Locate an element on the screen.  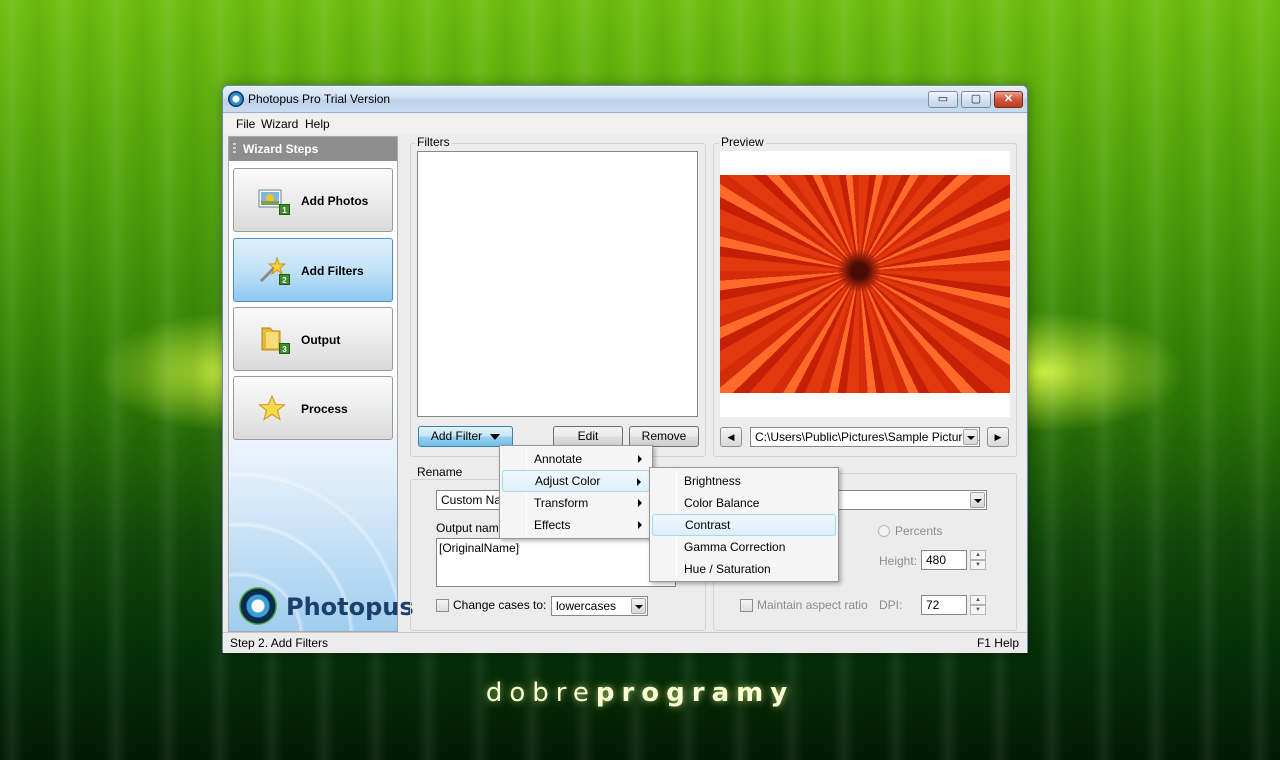
rename-legend: Rename is located at coordinates (440, 472).